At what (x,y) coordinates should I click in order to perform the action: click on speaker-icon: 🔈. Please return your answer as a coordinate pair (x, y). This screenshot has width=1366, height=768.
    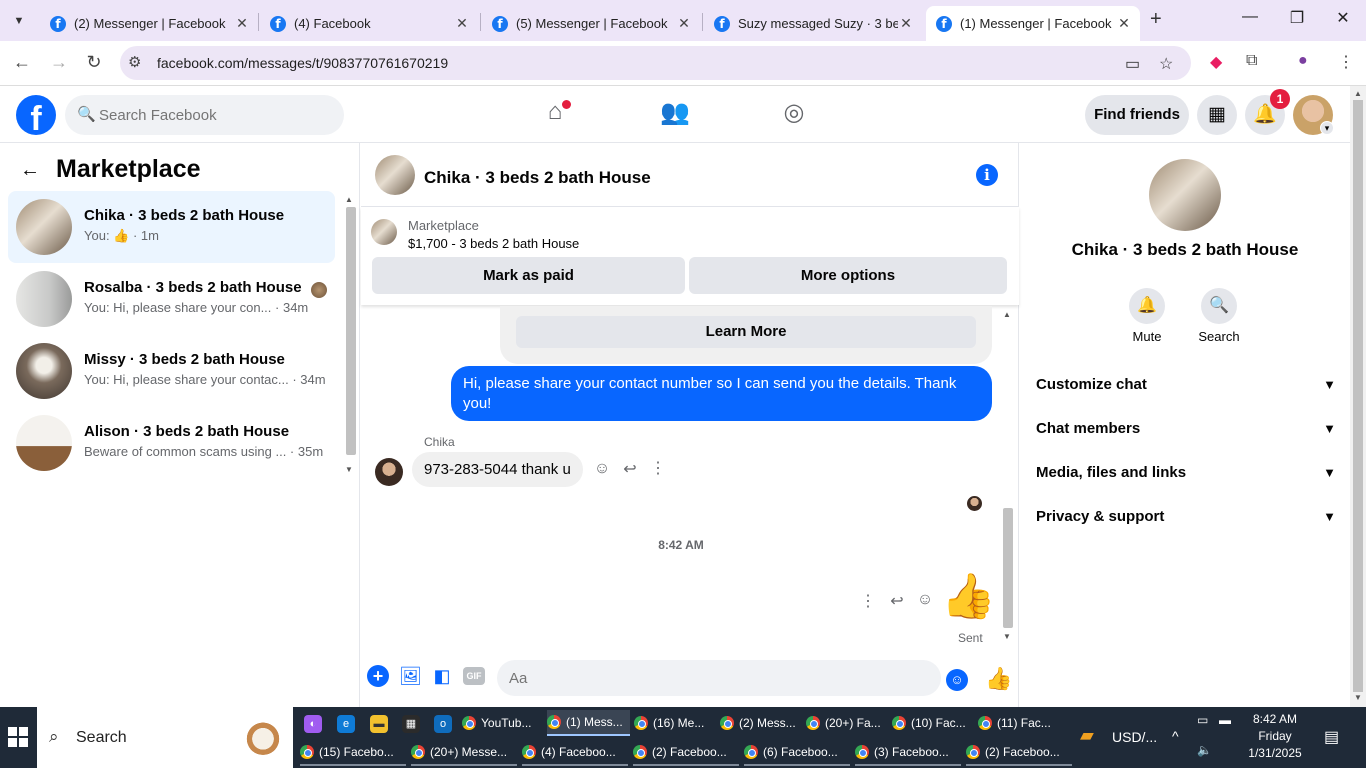
    Looking at the image, I should click on (1204, 750).